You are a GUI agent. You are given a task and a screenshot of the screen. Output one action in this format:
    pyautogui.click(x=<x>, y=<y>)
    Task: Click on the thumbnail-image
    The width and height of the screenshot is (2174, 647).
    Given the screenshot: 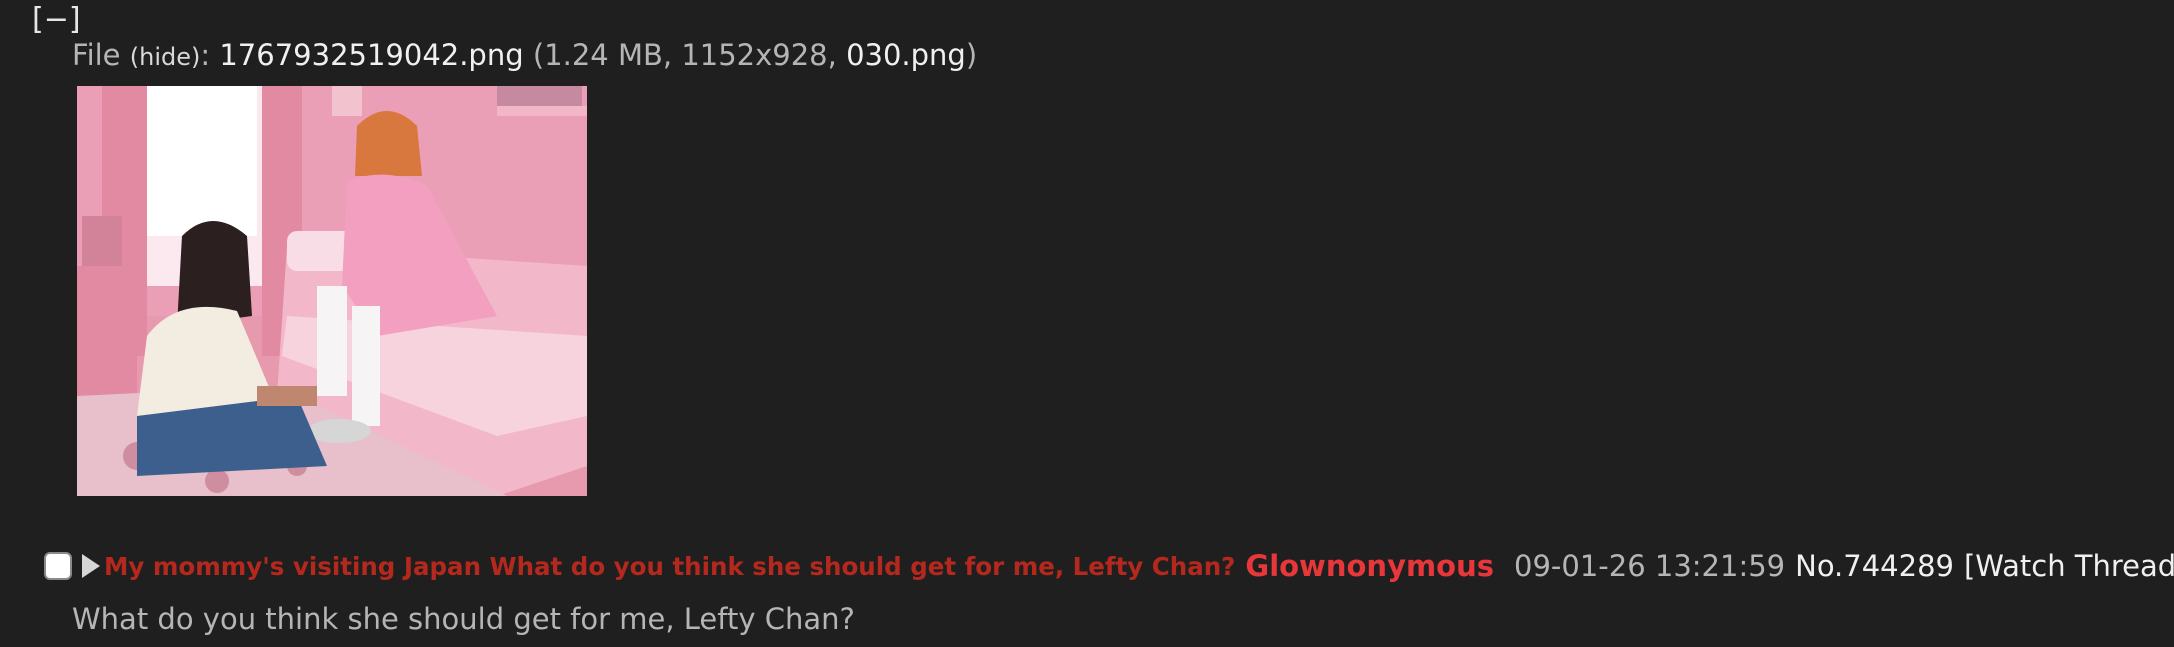 What is the action you would take?
    pyautogui.click(x=332, y=291)
    